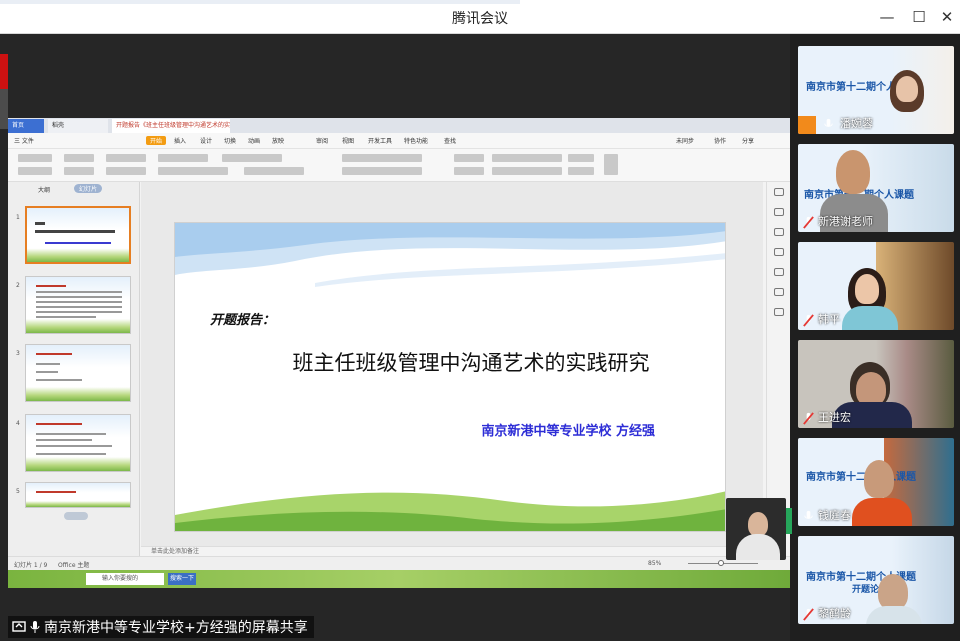  I want to click on presenter-body, so click(758, 547).